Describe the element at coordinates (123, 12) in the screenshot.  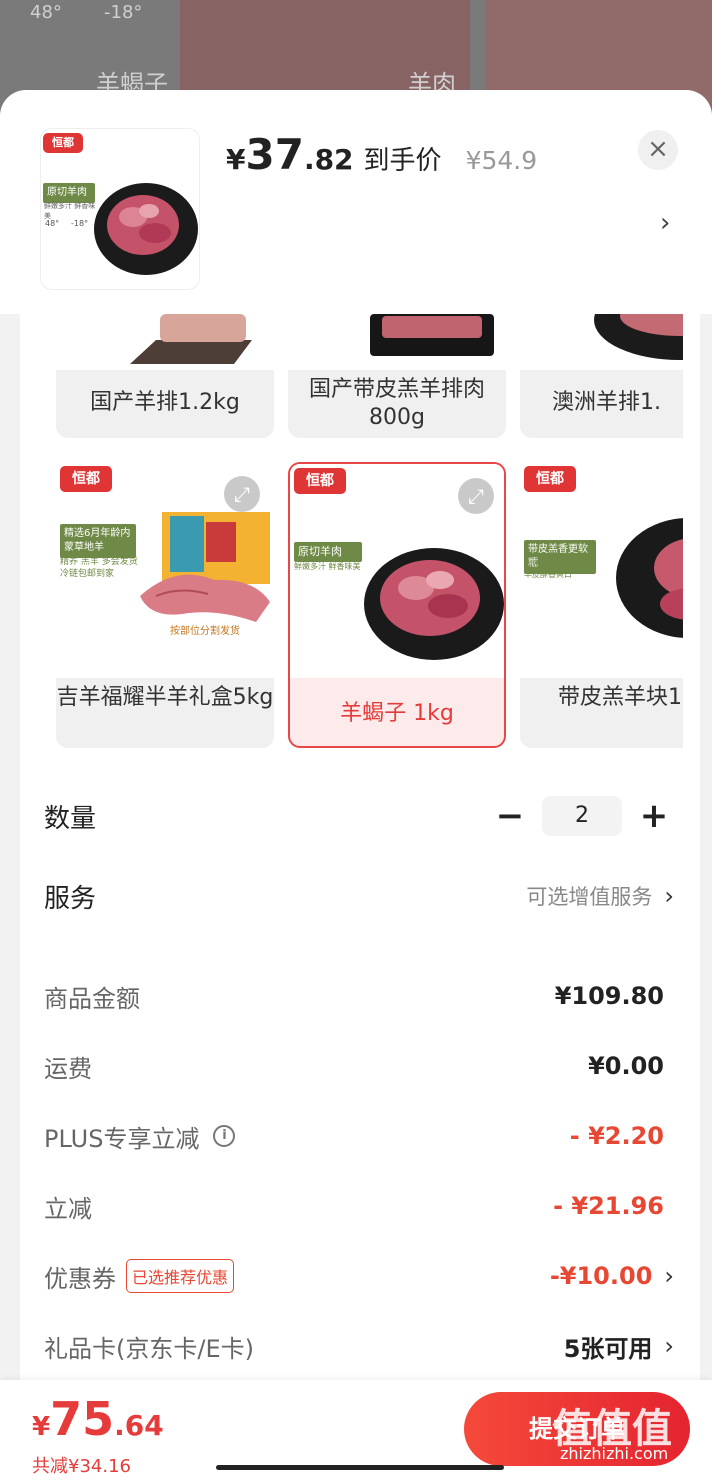
I see `background-badge-temp: -18°` at that location.